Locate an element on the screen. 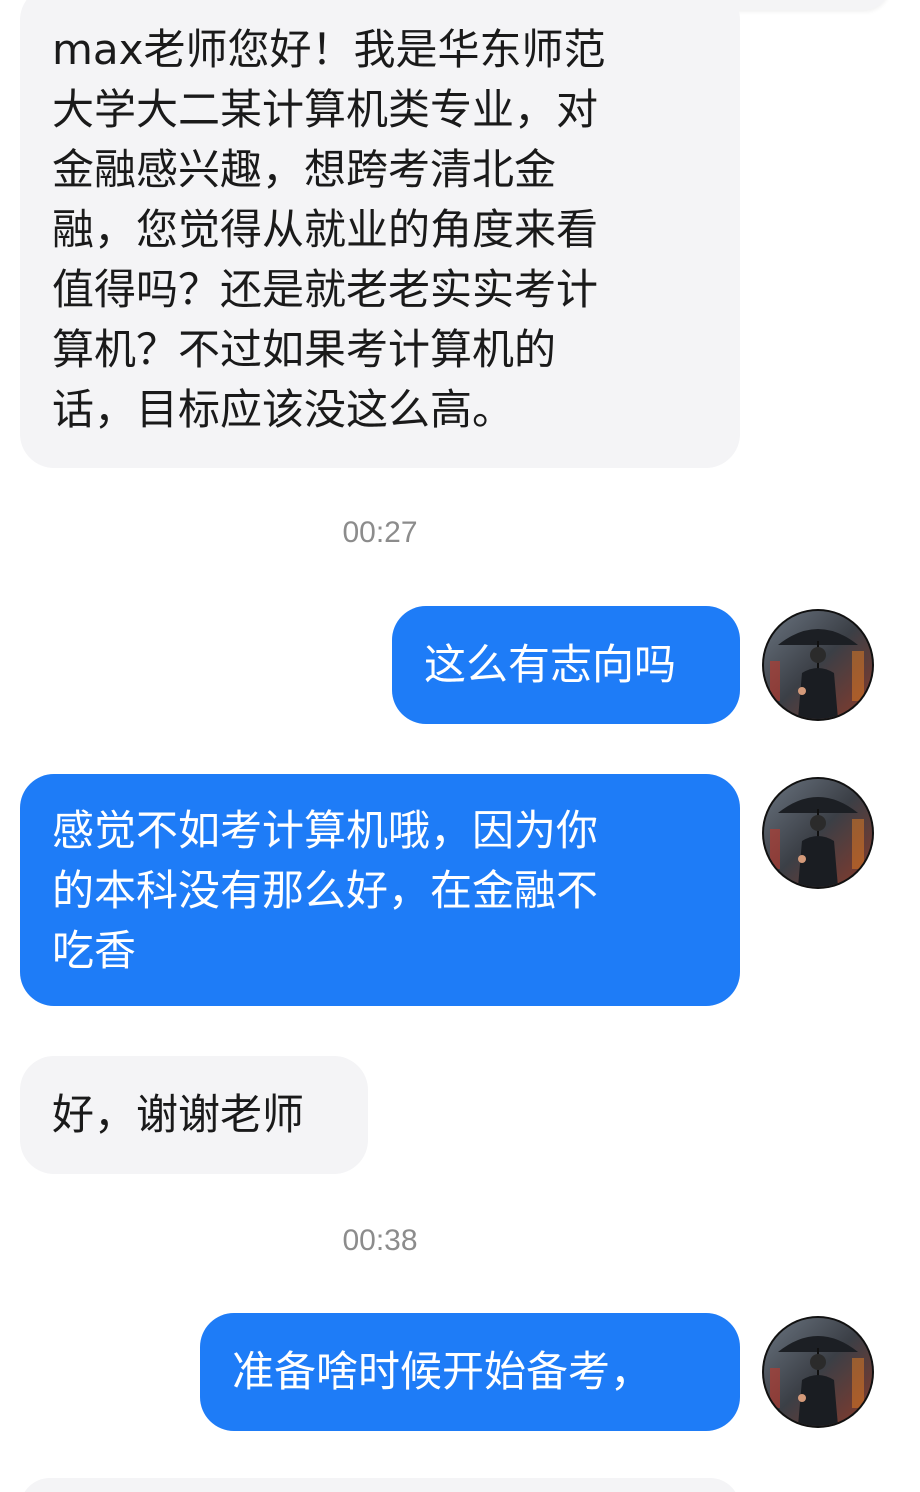  outgoing-message-bubble: 这么有志向吗 is located at coordinates (566, 665).